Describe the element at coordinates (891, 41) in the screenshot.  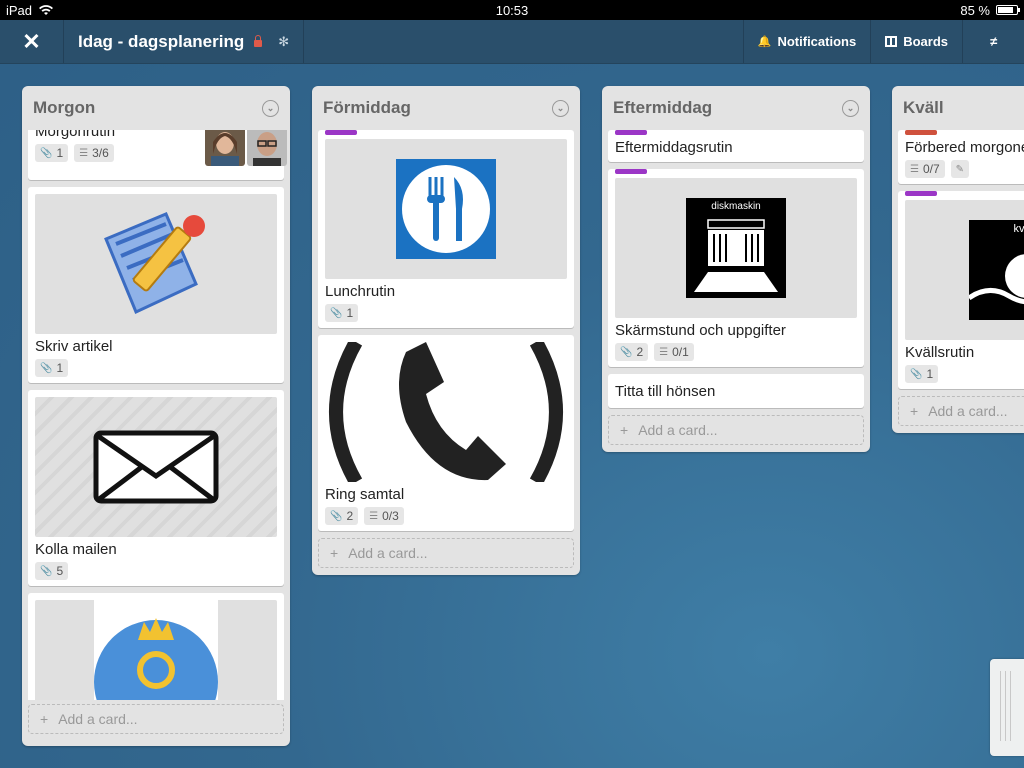
I see `boards-icon` at that location.